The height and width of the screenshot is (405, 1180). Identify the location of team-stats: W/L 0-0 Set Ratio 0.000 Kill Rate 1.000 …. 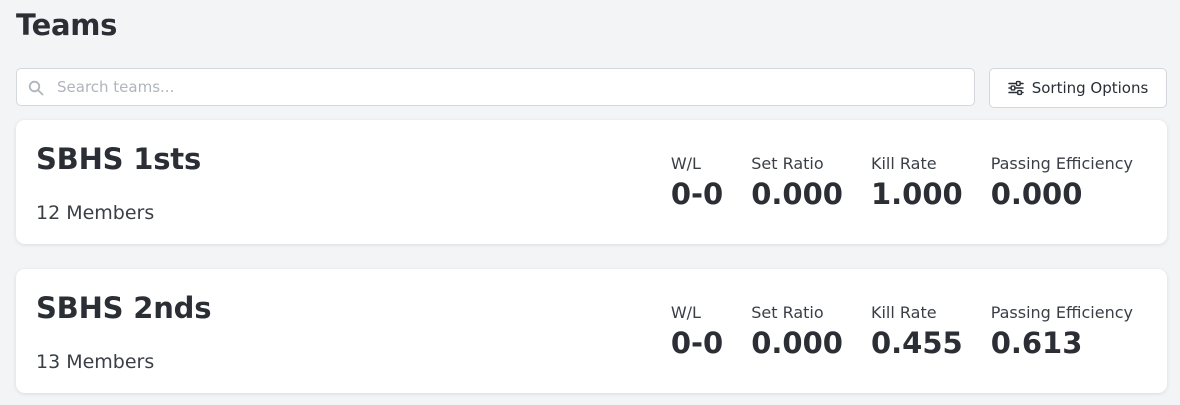
(902, 183).